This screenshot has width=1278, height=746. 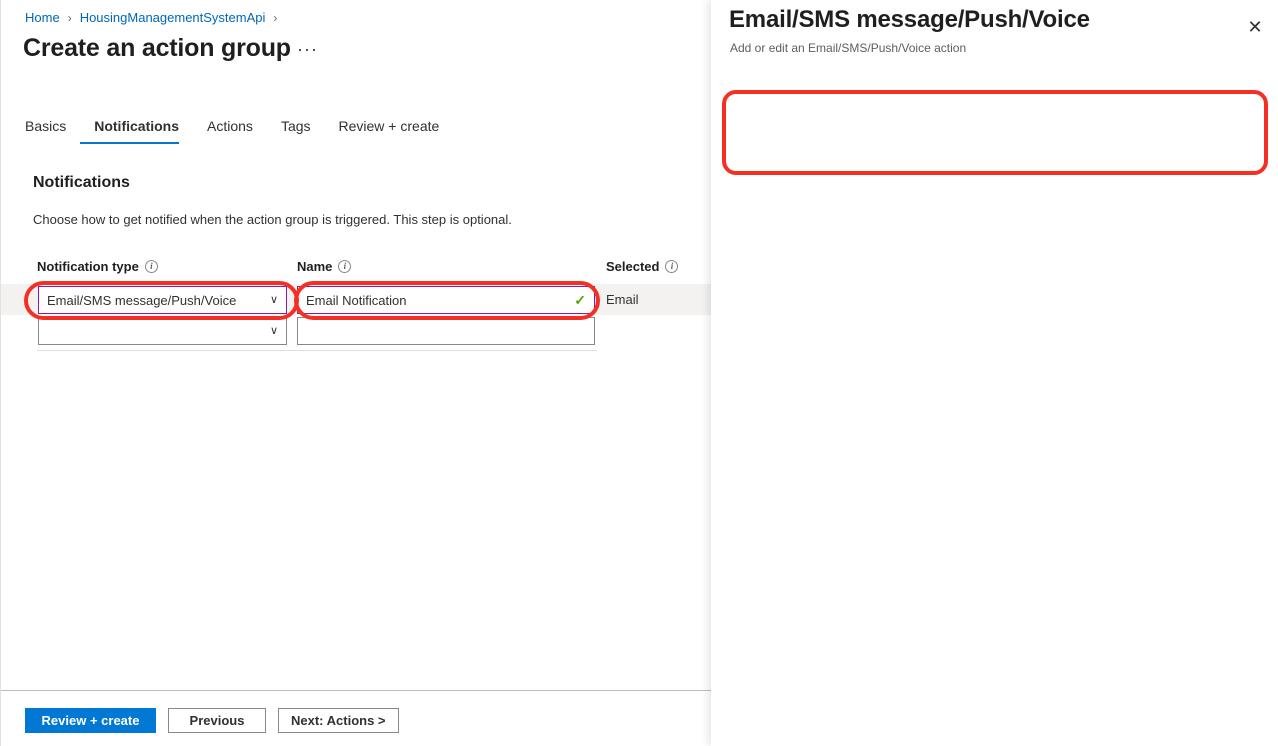 I want to click on breadcrumb: Home › HousingManagementSystemApi ›, so click(x=155, y=17).